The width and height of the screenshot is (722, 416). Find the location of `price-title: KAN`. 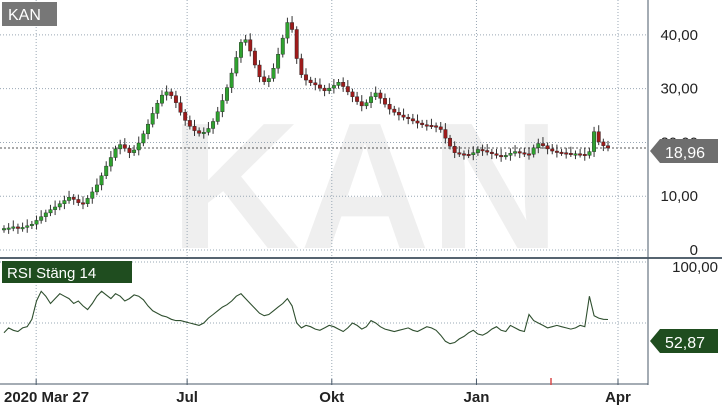

price-title: KAN is located at coordinates (24, 15).